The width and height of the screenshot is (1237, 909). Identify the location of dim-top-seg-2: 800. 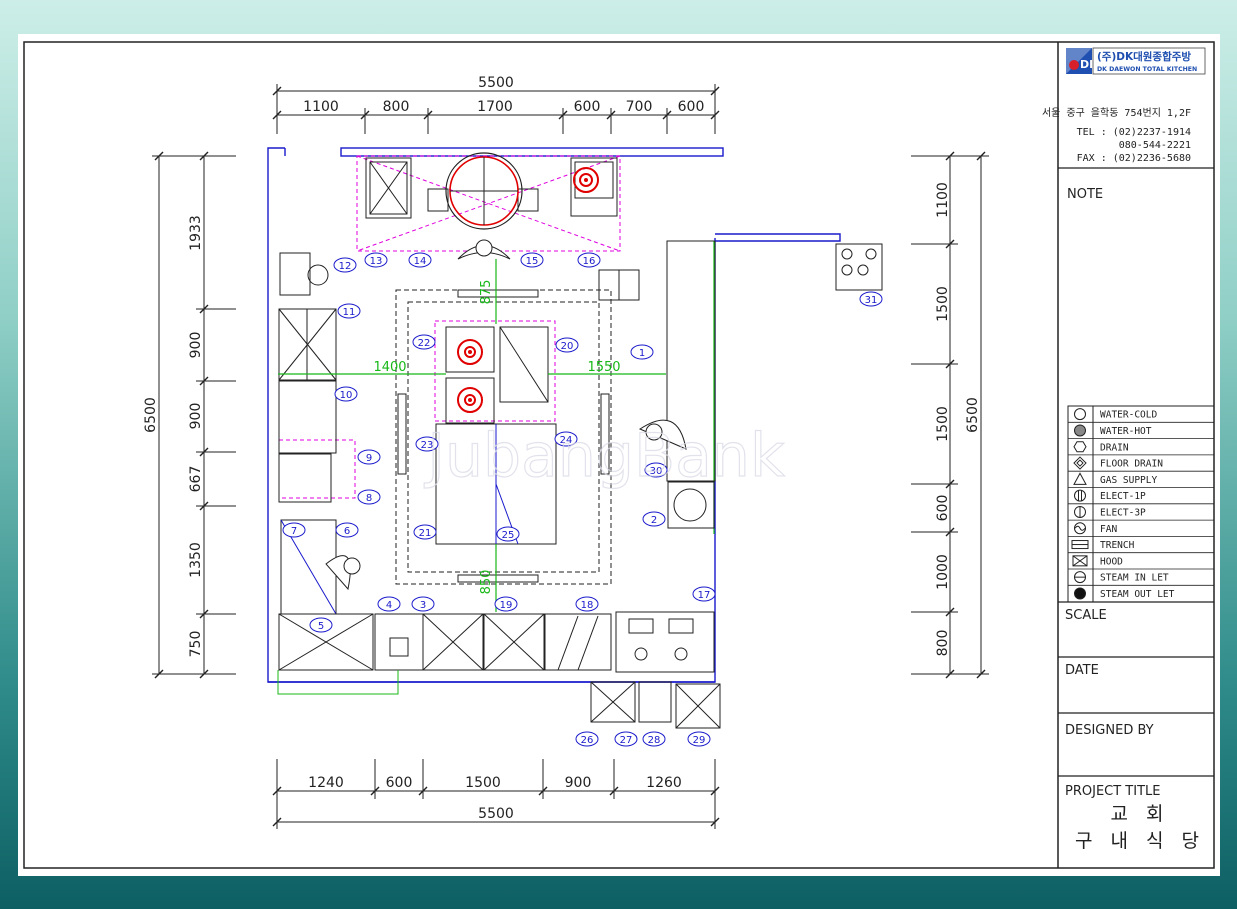
(396, 107).